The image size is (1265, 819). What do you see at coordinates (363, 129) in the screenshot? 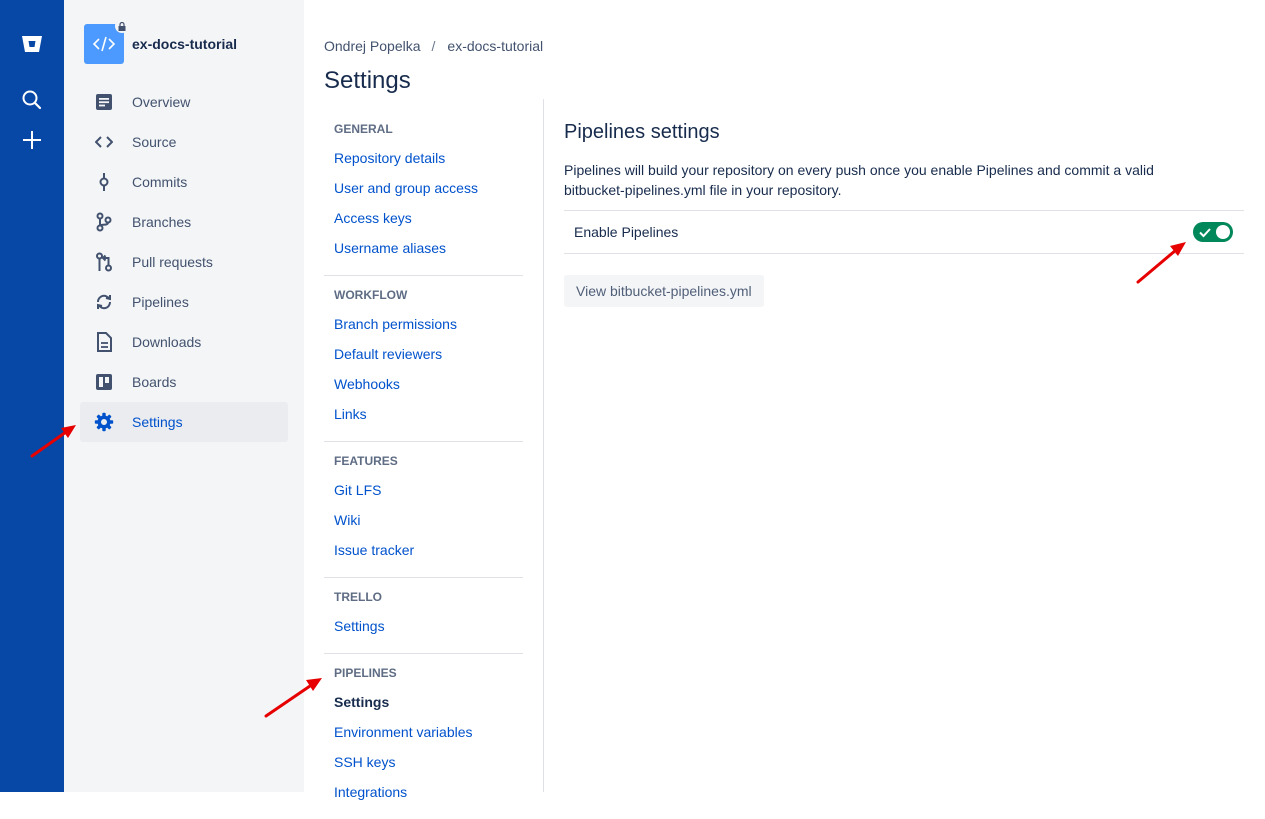
I see `settings-group-heading: GENERAL` at bounding box center [363, 129].